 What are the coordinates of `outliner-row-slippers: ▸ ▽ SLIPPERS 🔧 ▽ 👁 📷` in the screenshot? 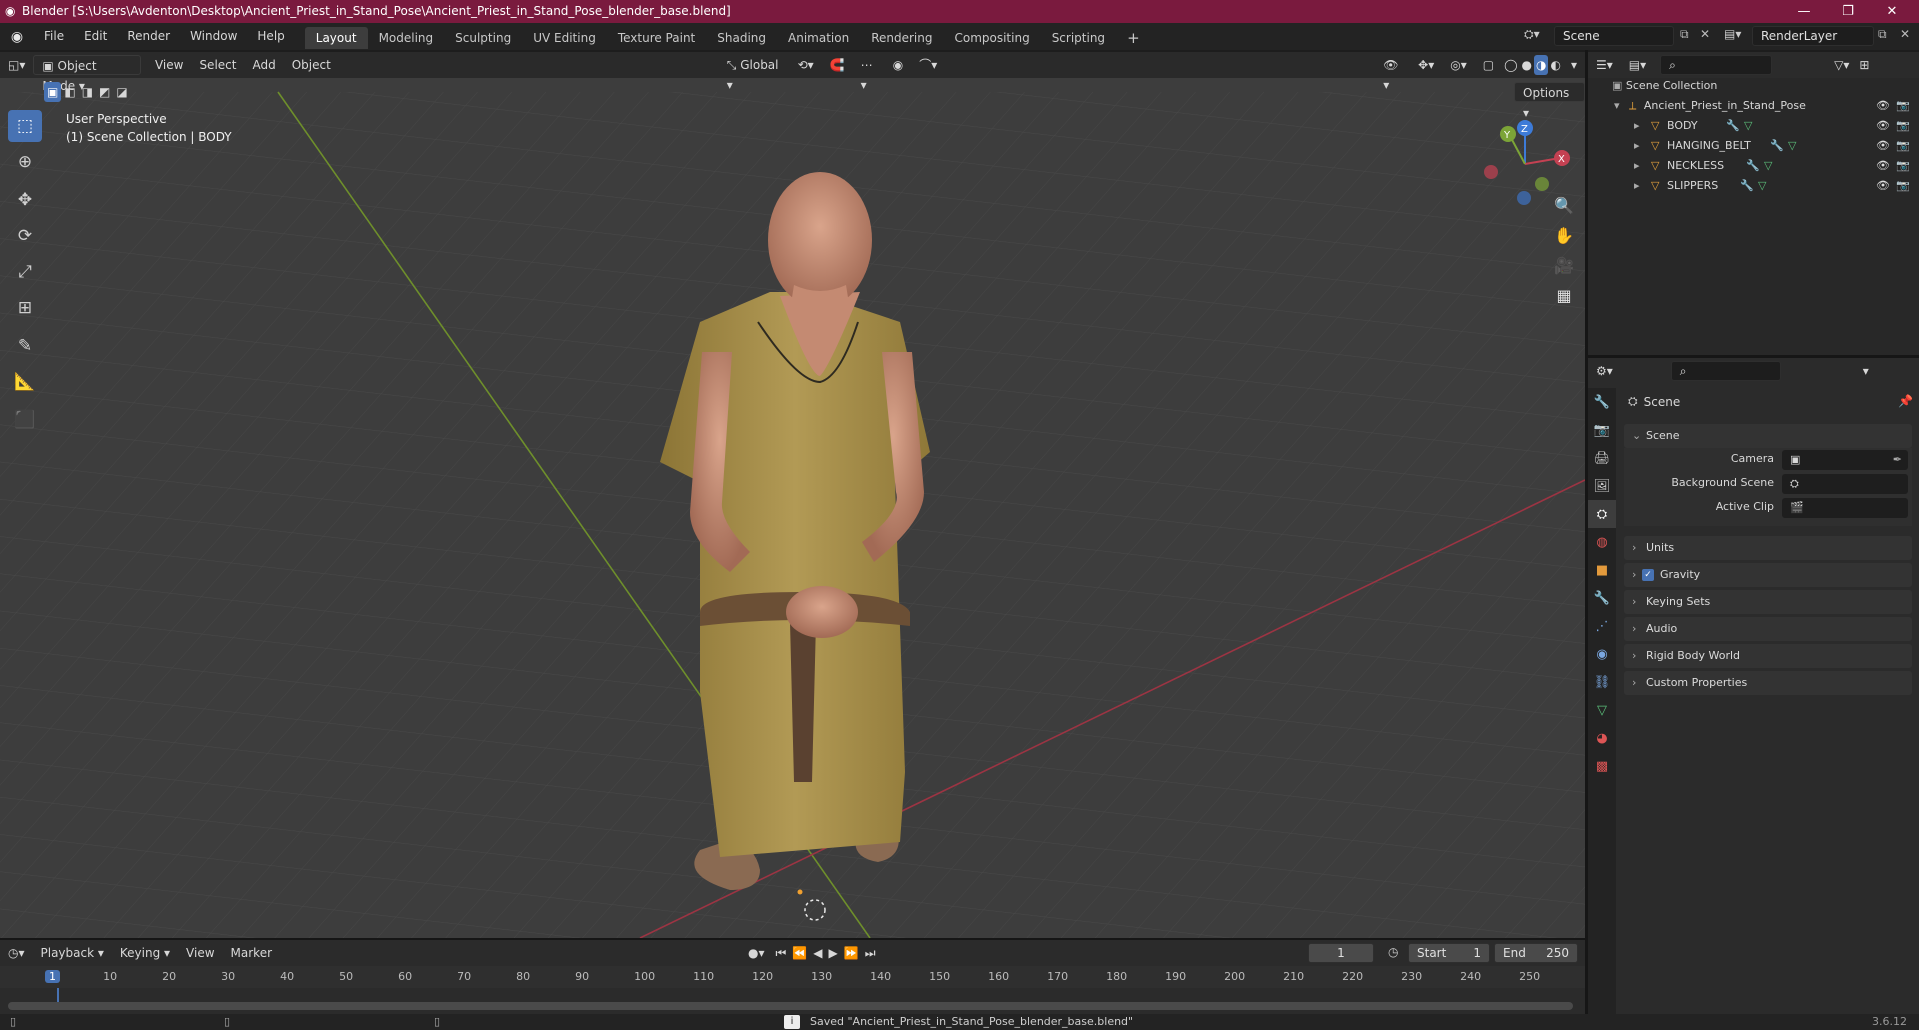 It's located at (1753, 186).